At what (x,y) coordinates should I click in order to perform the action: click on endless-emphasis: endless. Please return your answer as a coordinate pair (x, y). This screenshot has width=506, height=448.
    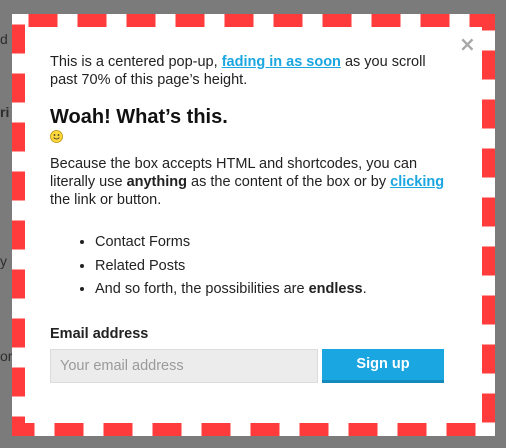
    Looking at the image, I should click on (335, 289).